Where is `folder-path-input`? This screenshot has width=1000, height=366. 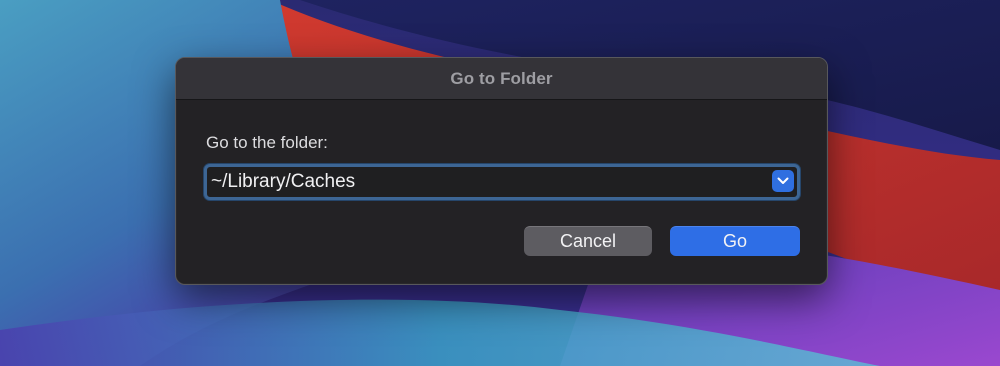 folder-path-input is located at coordinates (486, 182).